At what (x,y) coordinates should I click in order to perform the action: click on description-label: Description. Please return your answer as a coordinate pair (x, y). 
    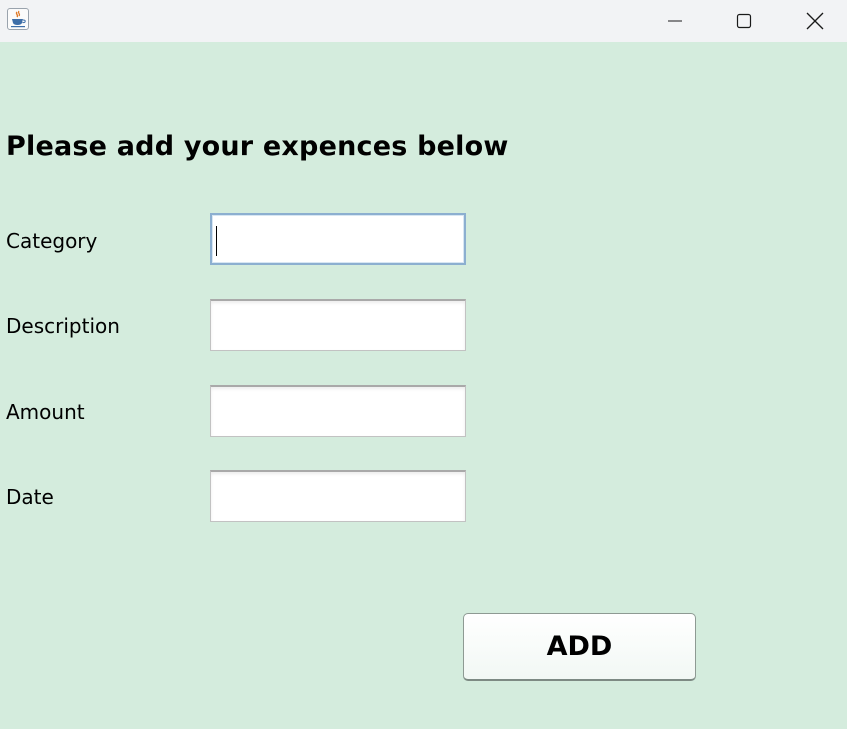
    Looking at the image, I should click on (63, 326).